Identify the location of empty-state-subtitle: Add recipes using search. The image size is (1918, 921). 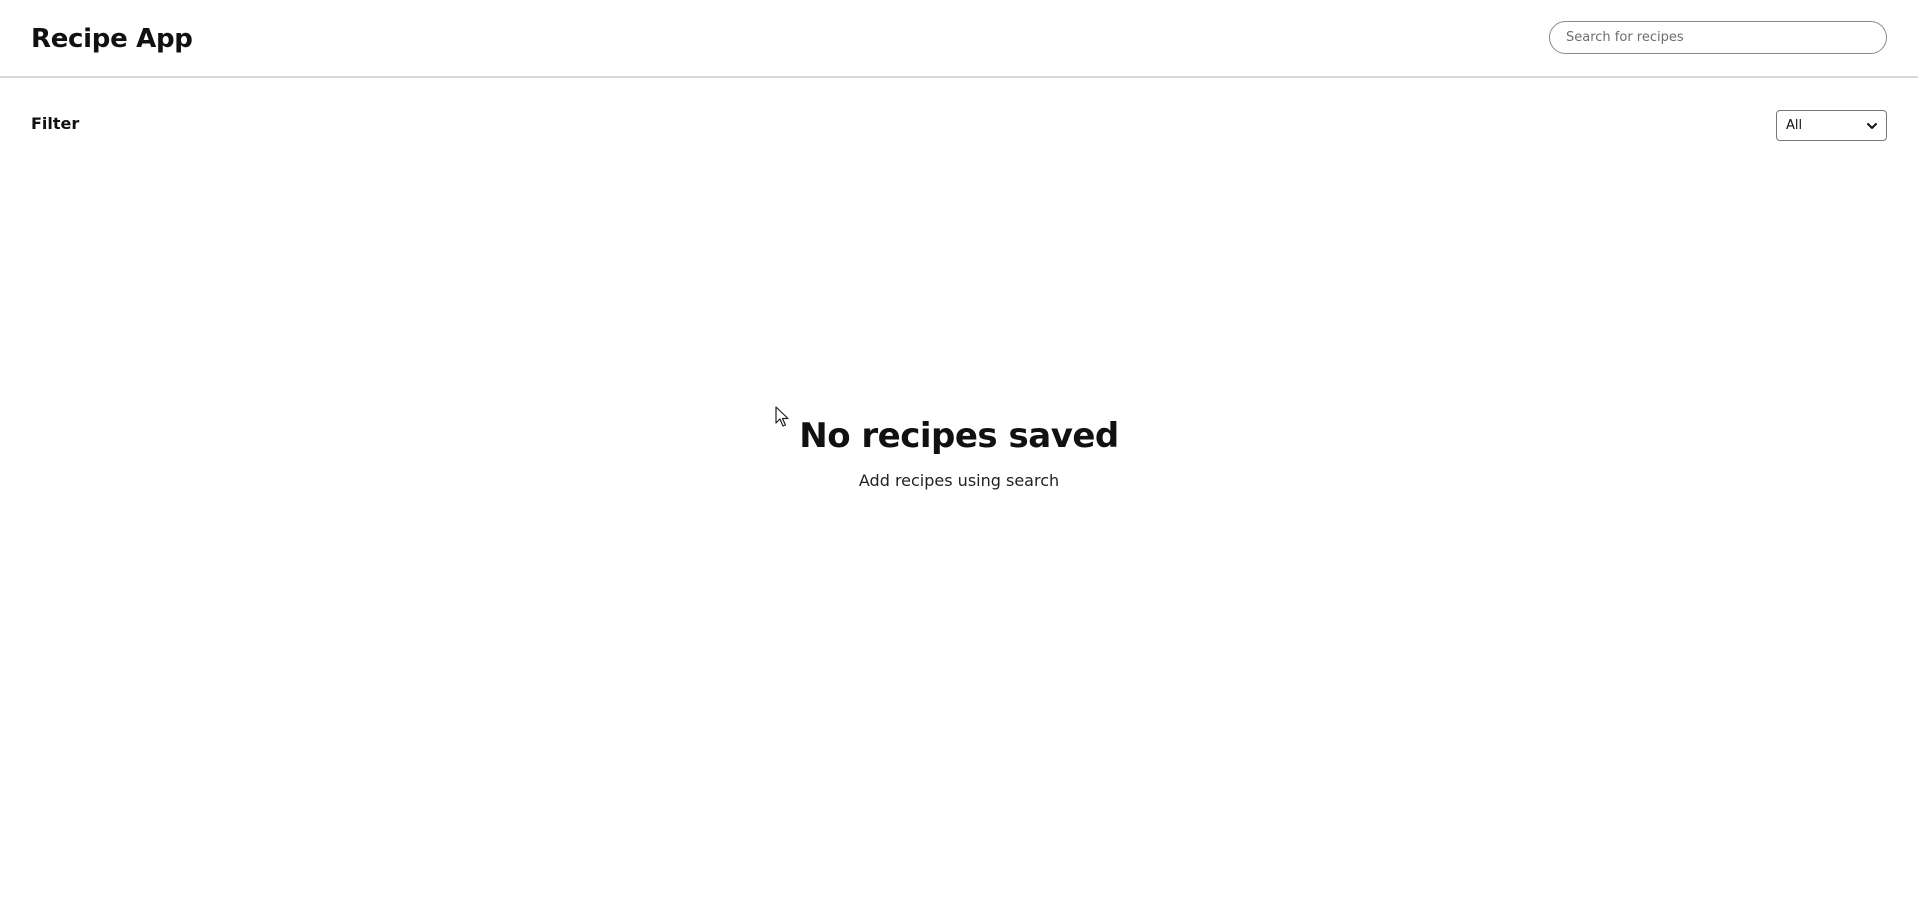
(959, 480).